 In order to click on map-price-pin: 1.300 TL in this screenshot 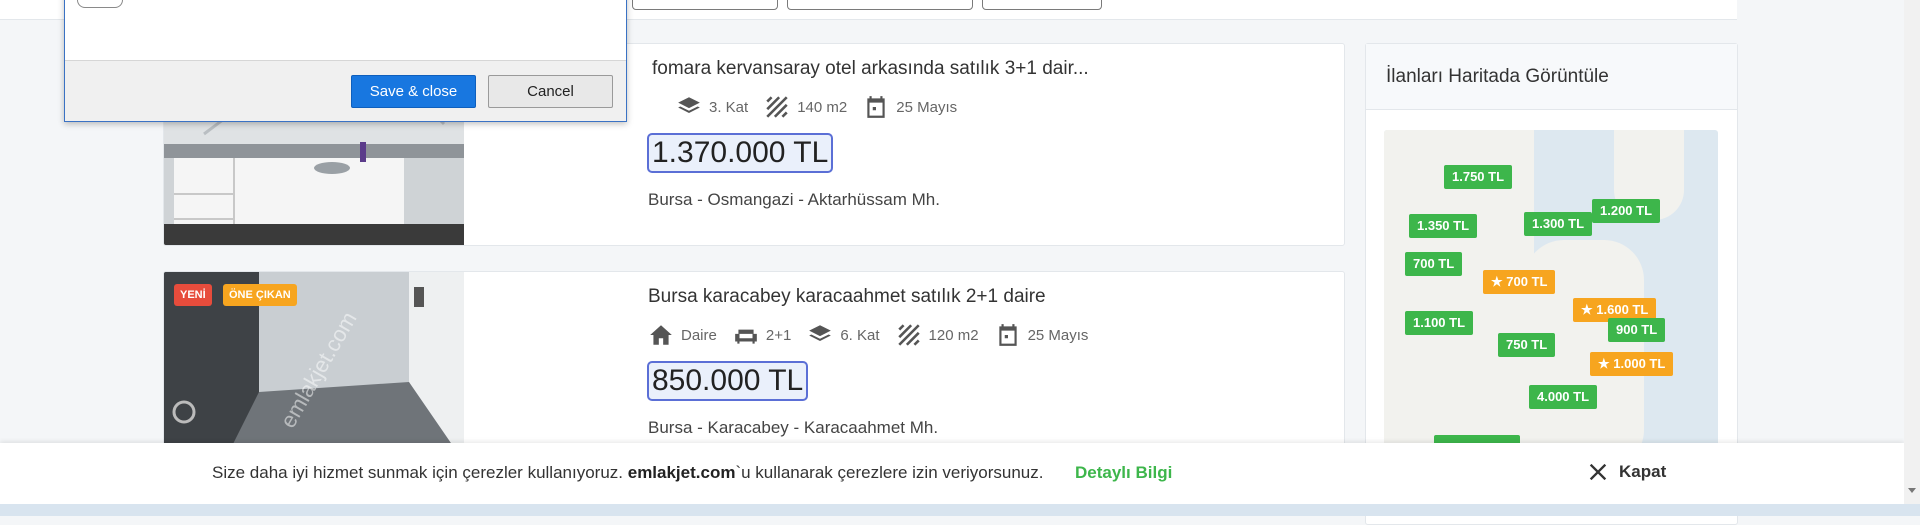, I will do `click(1558, 224)`.